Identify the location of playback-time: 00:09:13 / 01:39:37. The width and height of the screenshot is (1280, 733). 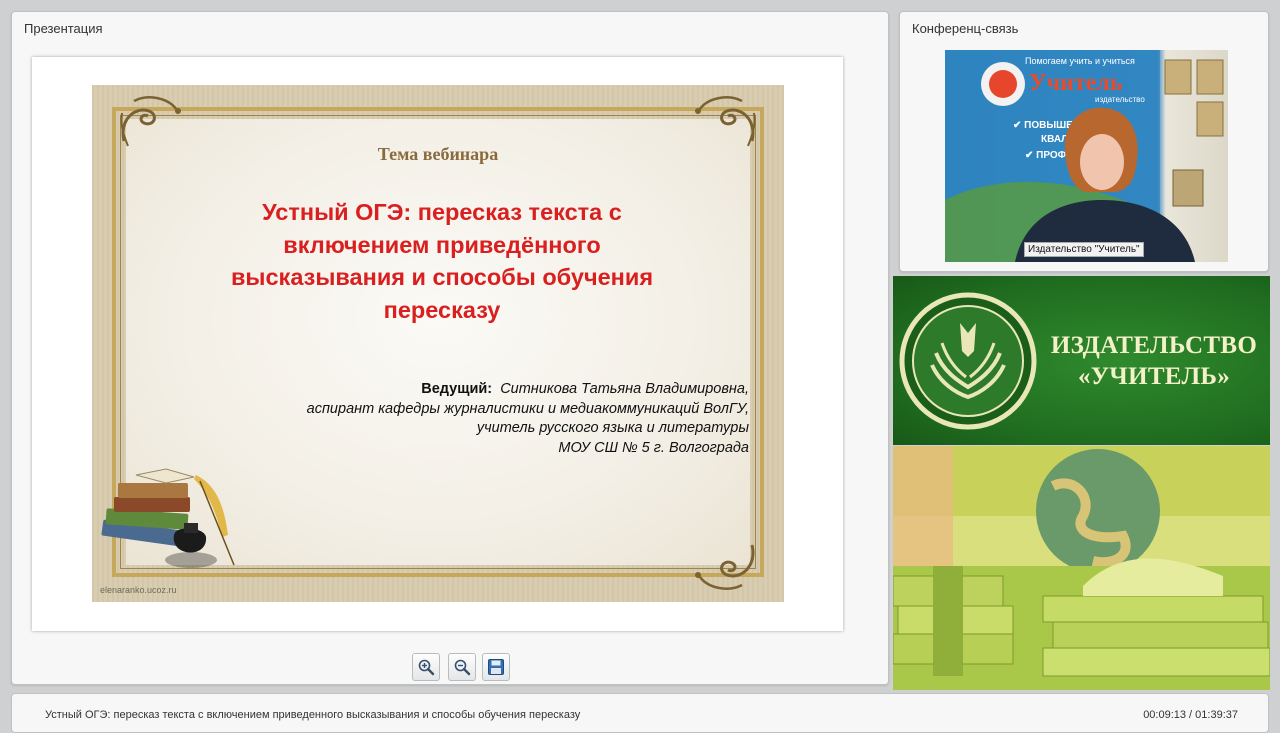
(1190, 715).